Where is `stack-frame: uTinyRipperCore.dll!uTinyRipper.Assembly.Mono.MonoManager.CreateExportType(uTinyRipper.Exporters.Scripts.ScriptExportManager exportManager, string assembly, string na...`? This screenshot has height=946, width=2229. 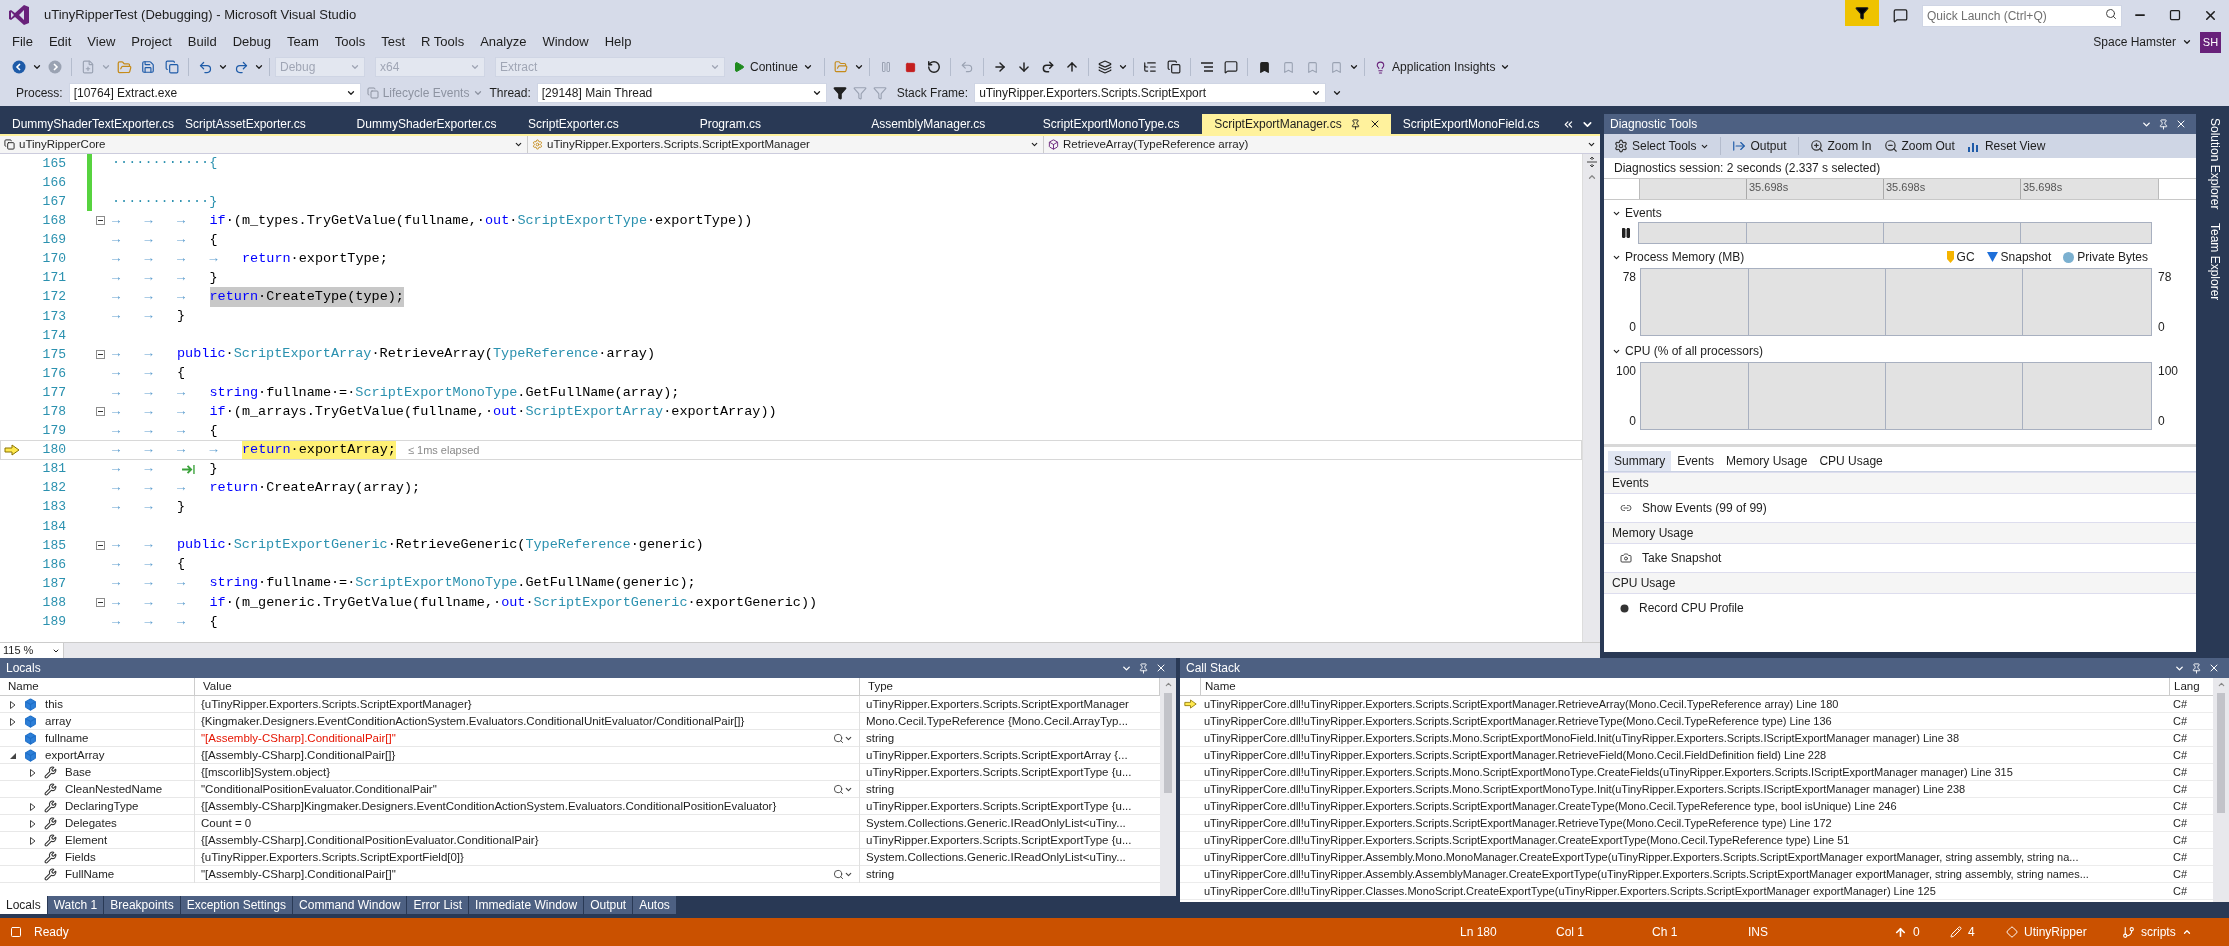 stack-frame: uTinyRipperCore.dll!uTinyRipper.Assembly.Mono.MonoManager.CreateExportType(uTinyRipper.Exporters.Scripts.ScriptExportManager exportManager, string assembly, string na... is located at coordinates (1684, 857).